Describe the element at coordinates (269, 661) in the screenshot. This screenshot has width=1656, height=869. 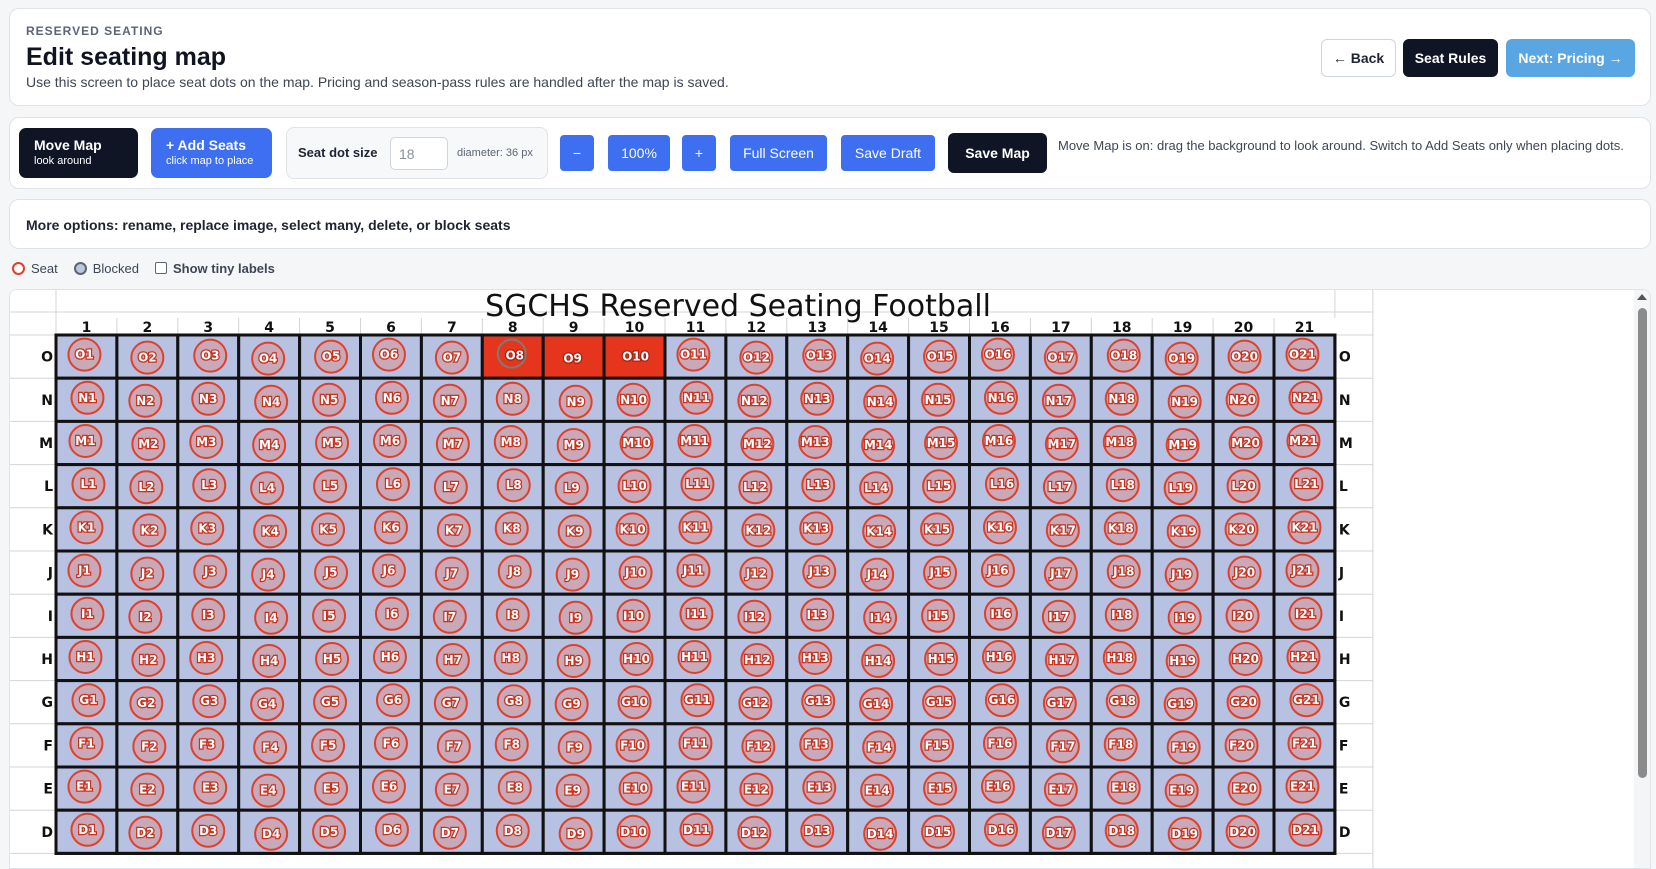
I see `seat-dot: H4` at that location.